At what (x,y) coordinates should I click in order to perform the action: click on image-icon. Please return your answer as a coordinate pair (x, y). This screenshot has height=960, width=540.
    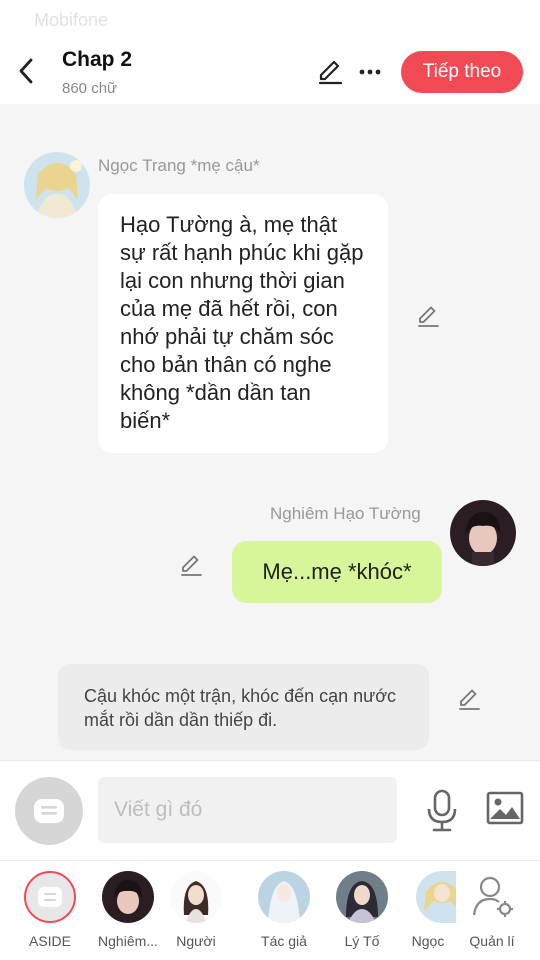
    Looking at the image, I should click on (505, 808).